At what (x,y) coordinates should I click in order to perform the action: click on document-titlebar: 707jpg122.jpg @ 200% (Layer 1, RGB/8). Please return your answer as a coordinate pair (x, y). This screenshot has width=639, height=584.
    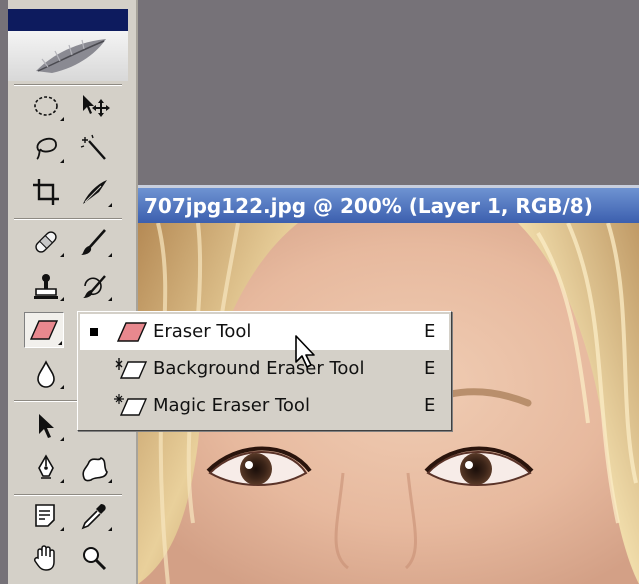
    Looking at the image, I should click on (388, 204).